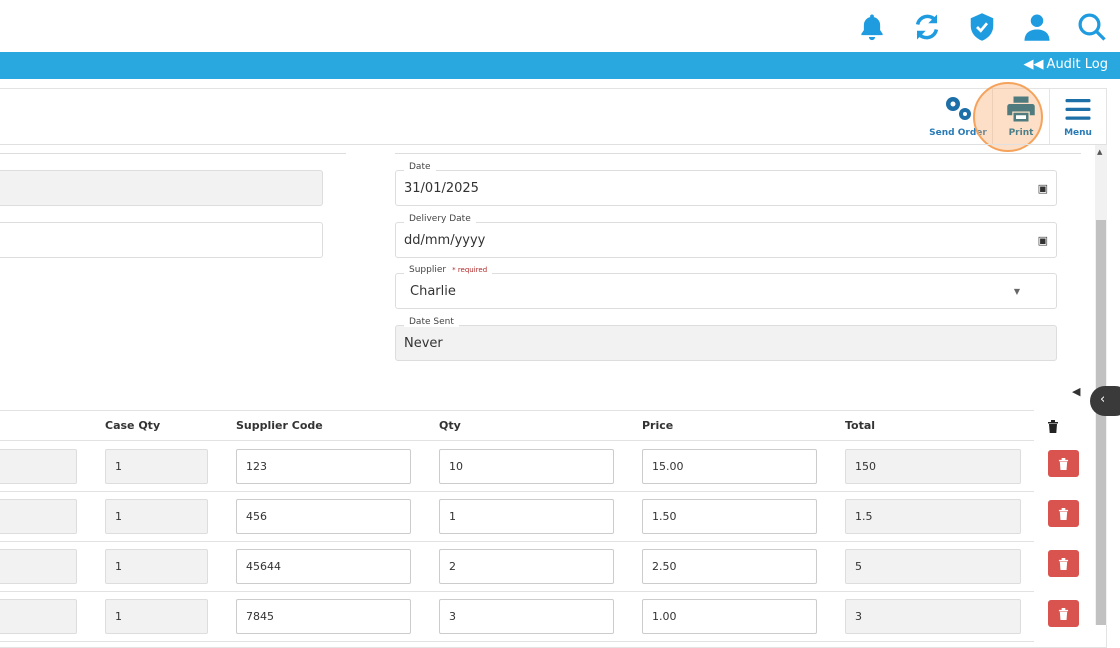 This screenshot has height=648, width=1120. What do you see at coordinates (1033, 64) in the screenshot?
I see `rewind-icon: ◀◀` at bounding box center [1033, 64].